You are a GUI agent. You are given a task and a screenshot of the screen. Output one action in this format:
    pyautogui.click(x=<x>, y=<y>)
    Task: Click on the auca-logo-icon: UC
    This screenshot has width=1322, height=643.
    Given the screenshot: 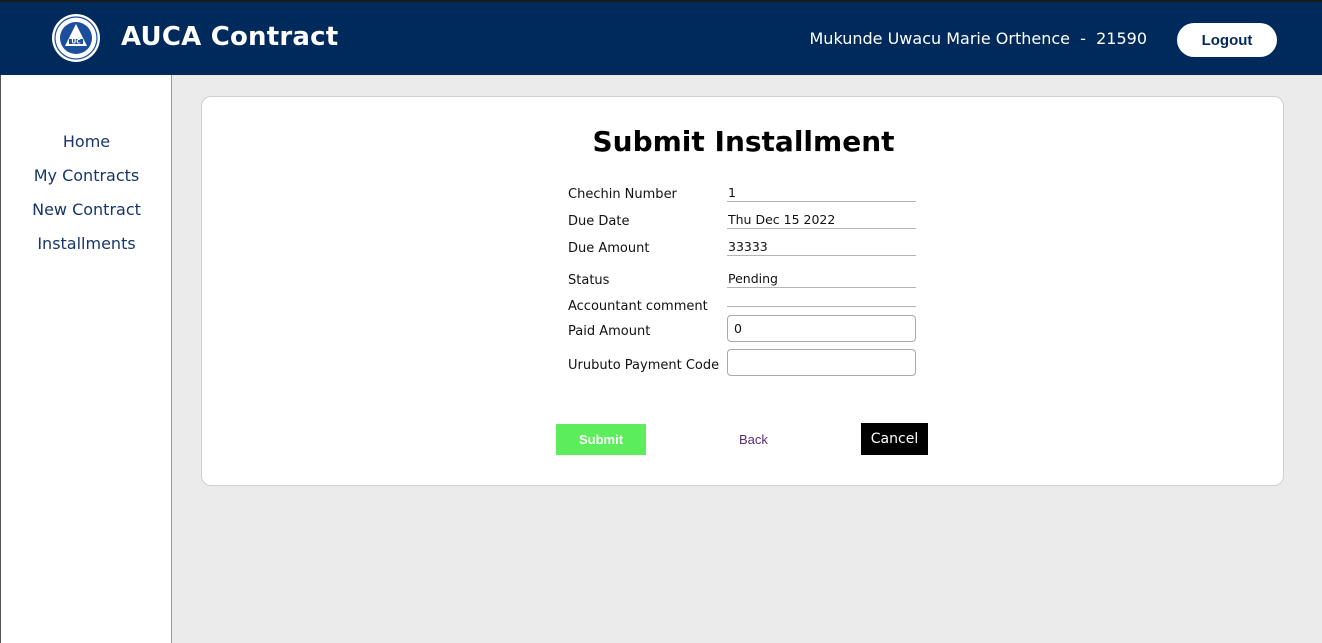 What is the action you would take?
    pyautogui.click(x=76, y=38)
    